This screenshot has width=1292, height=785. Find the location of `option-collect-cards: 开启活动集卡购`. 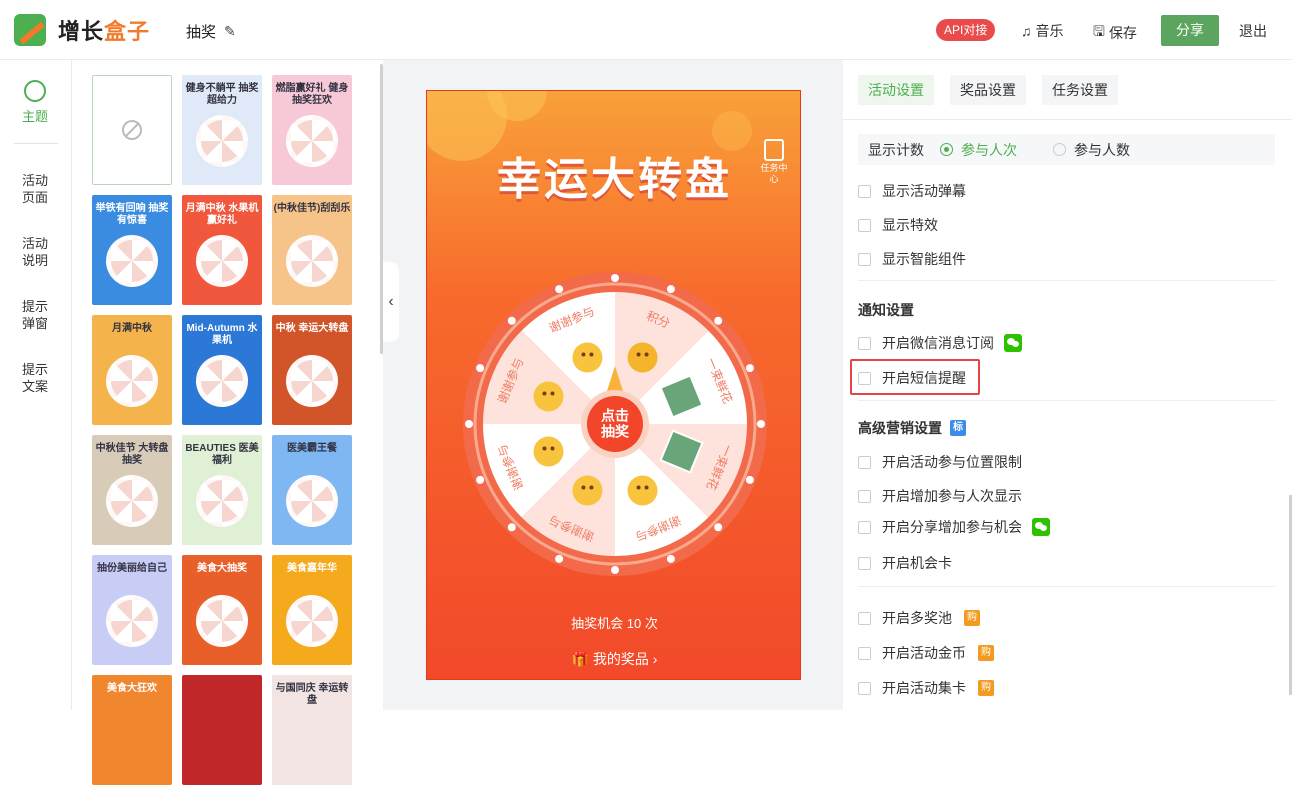

option-collect-cards: 开启活动集卡购 is located at coordinates (926, 688).